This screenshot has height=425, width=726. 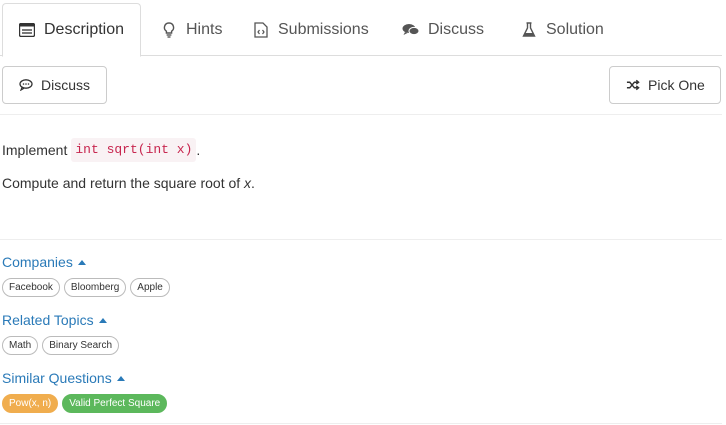 I want to click on description-prefix: Implement, so click(x=35, y=150).